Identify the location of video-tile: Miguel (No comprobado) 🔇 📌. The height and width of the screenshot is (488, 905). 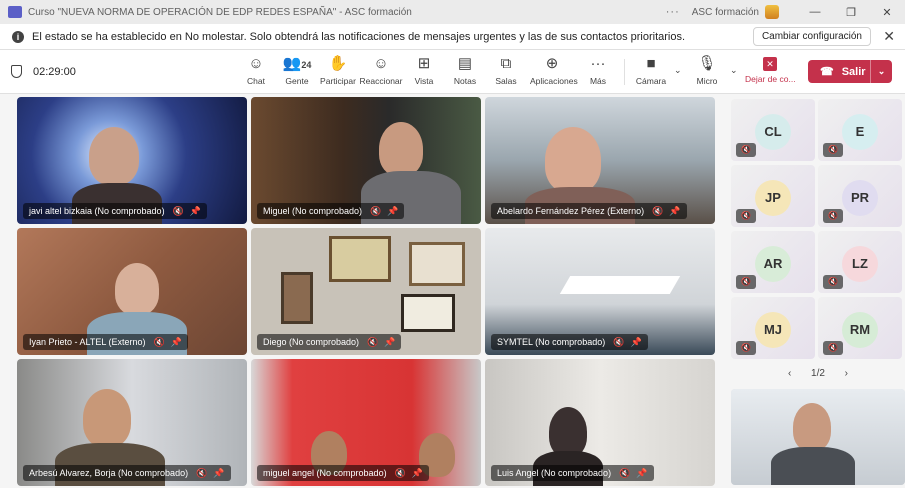
(366, 160).